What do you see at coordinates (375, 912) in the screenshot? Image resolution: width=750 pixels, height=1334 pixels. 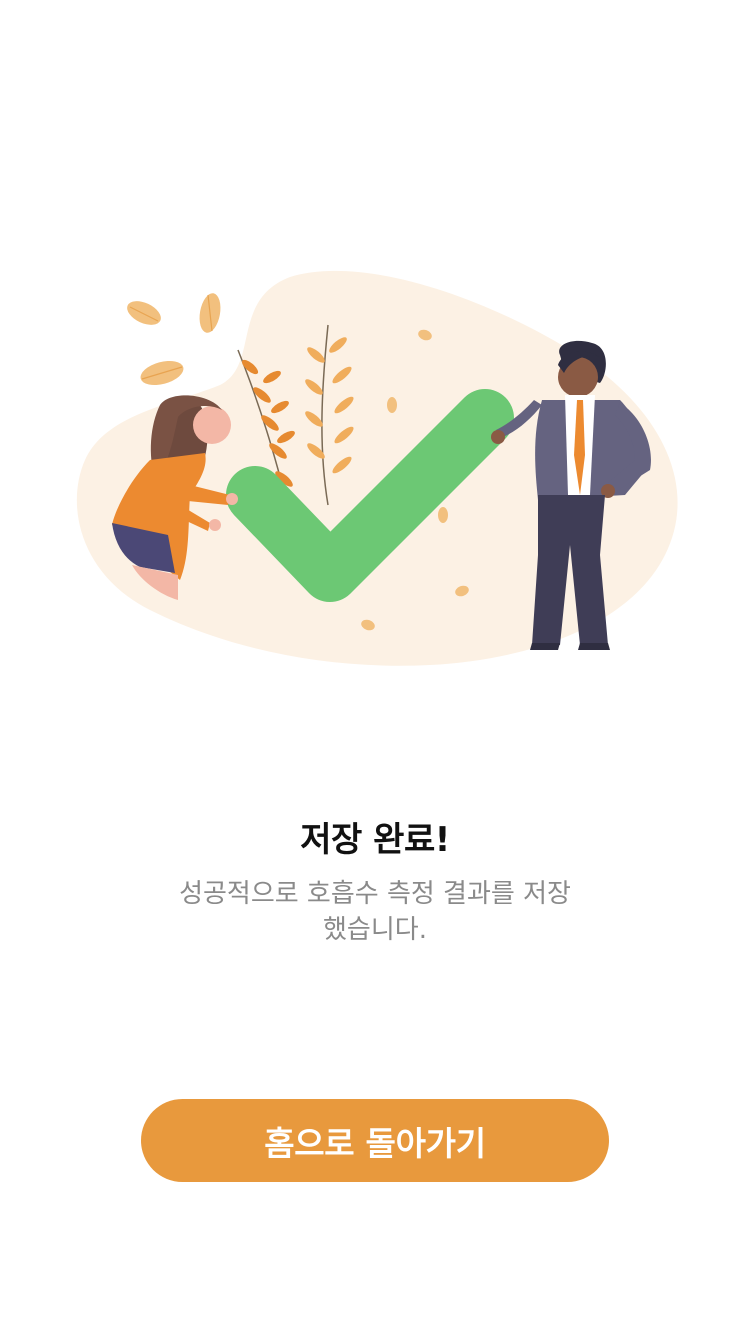 I see `result-message: 성공적으로 호흡수 측정 결과를 저장 했습니다.` at bounding box center [375, 912].